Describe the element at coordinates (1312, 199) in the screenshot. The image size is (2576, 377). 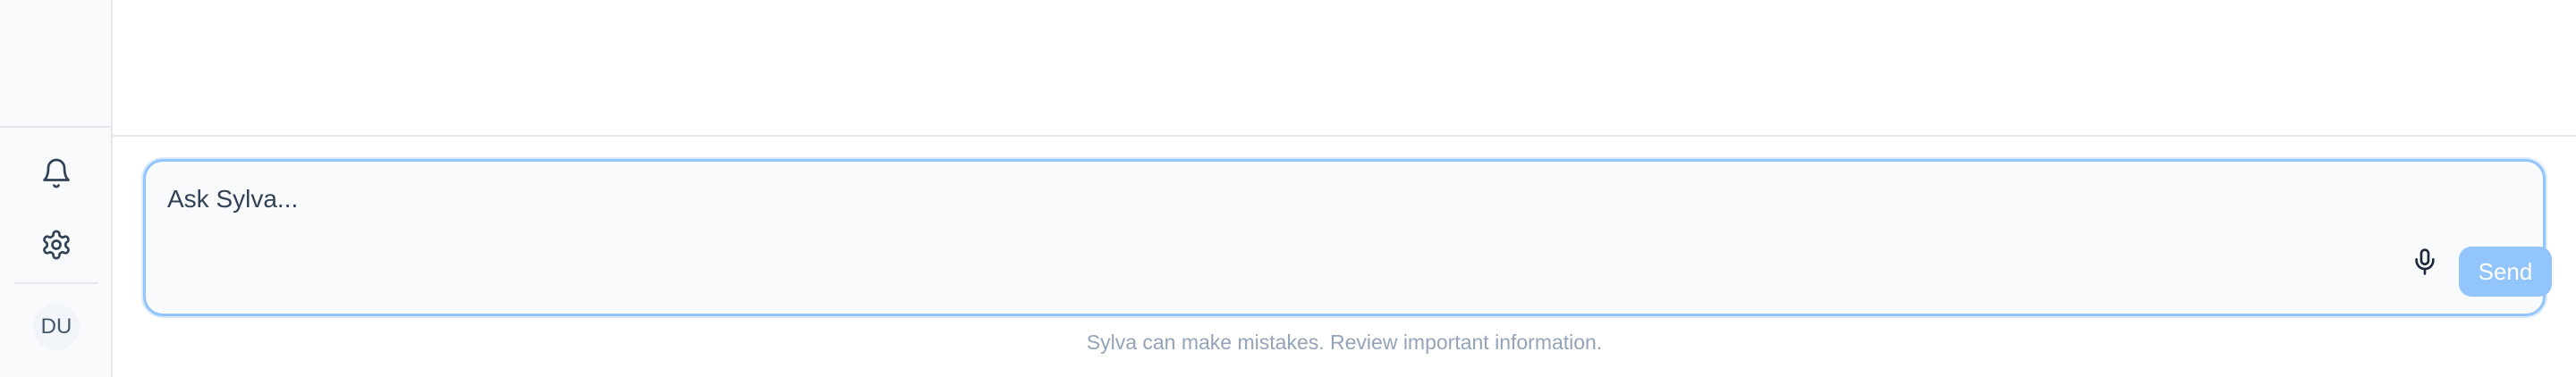
I see `chat-input` at that location.